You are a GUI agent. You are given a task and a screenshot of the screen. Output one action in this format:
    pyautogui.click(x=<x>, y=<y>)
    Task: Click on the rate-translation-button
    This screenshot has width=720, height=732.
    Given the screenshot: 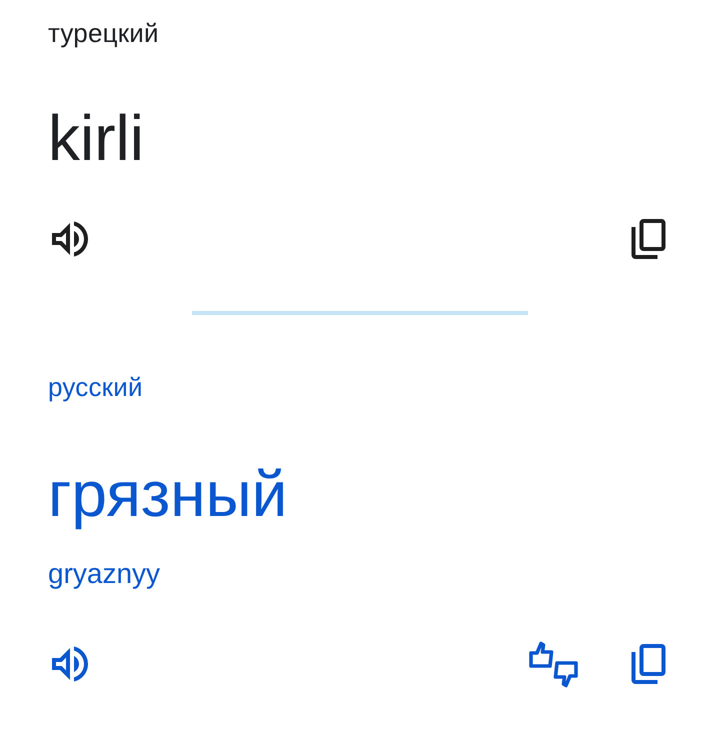 What is the action you would take?
    pyautogui.click(x=553, y=664)
    